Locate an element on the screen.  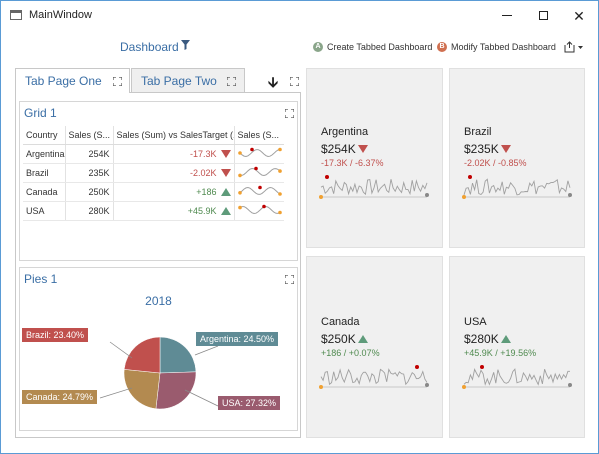
sales-cell: 280K is located at coordinates (89, 211).